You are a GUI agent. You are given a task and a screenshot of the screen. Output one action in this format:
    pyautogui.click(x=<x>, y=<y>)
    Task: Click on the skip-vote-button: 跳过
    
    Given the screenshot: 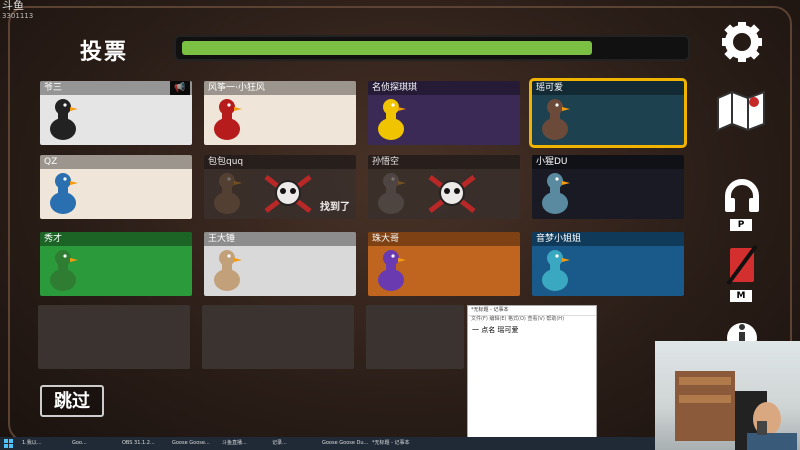 What is the action you would take?
    pyautogui.click(x=72, y=401)
    